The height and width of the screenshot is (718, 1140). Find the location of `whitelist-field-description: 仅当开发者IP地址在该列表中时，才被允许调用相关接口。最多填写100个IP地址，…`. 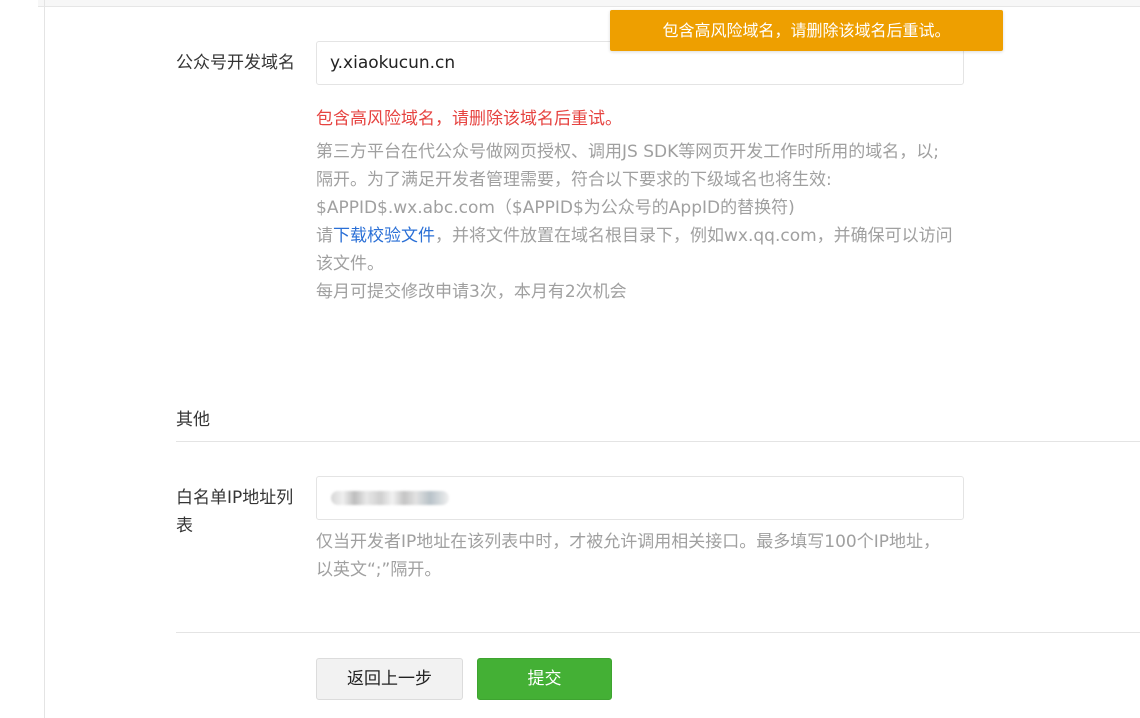

whitelist-field-description: 仅当开发者IP地址在该列表中时，才被允许调用相关接口。最多填写100个IP地址，… is located at coordinates (646, 556).